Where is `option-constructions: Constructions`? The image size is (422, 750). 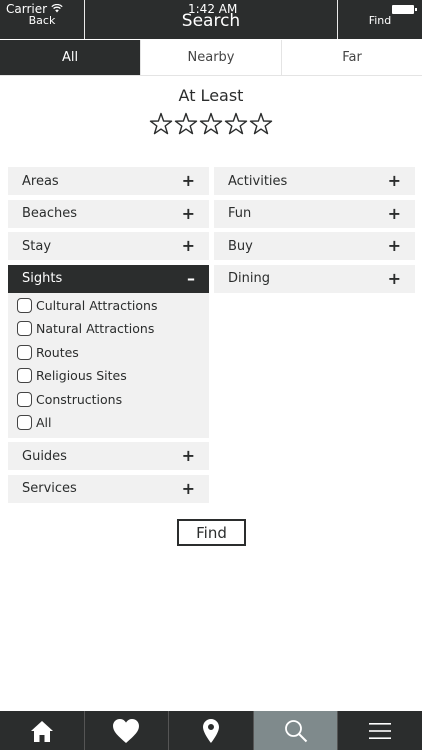
option-constructions: Constructions is located at coordinates (113, 398).